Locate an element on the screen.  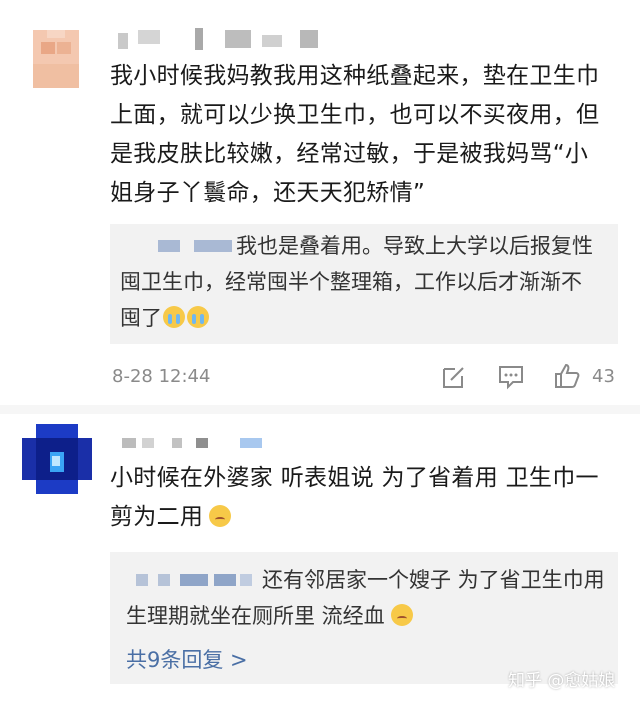
comment-icon is located at coordinates (511, 377).